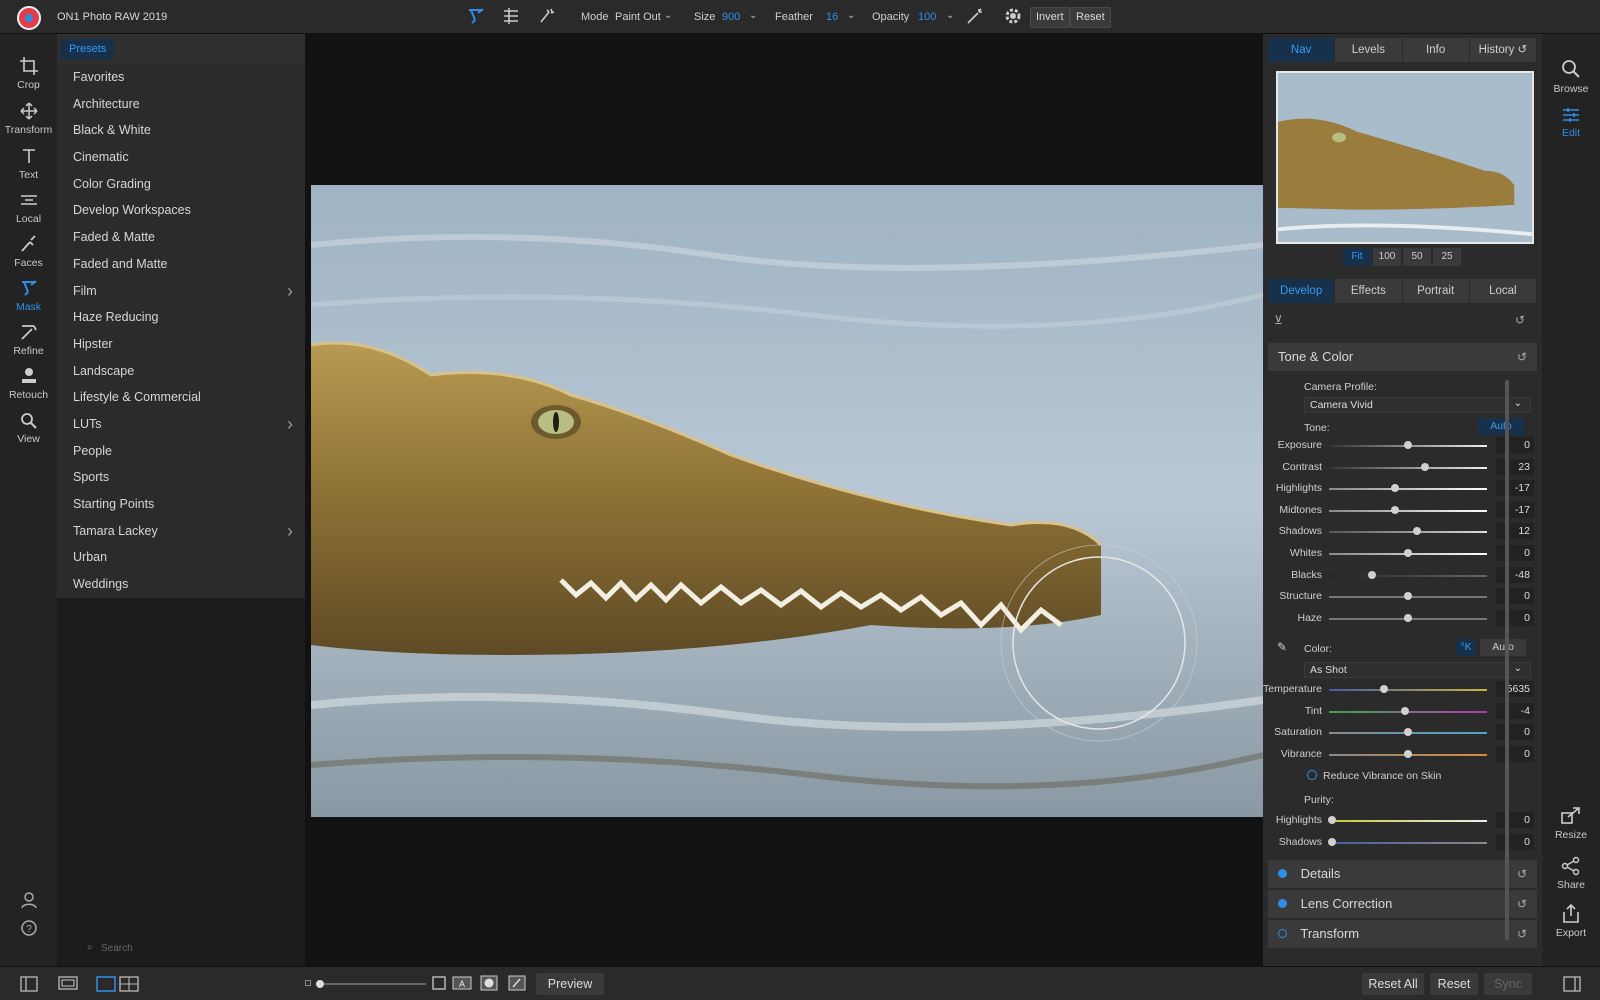 This screenshot has height=1000, width=1600. What do you see at coordinates (29, 984) in the screenshot?
I see `panel-toggle-left-icon` at bounding box center [29, 984].